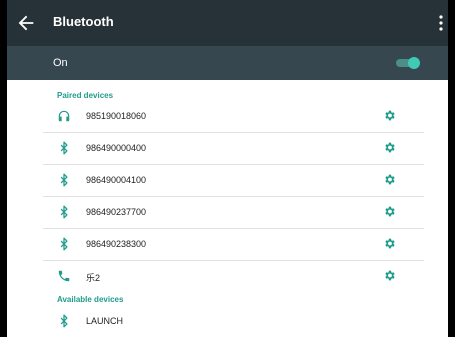  What do you see at coordinates (116, 212) in the screenshot?
I see `device-name: 986490237700` at bounding box center [116, 212].